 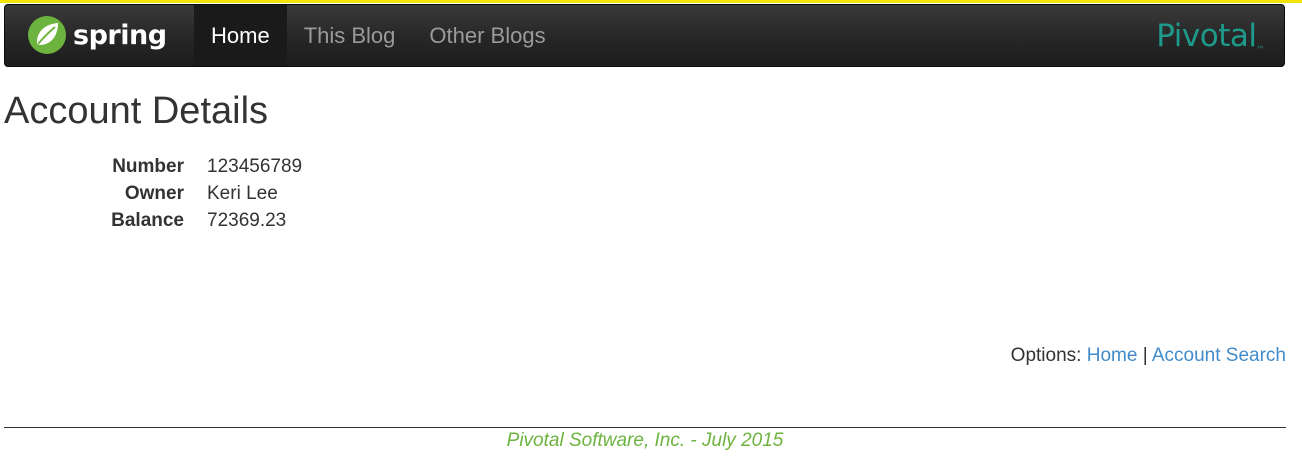 What do you see at coordinates (148, 166) in the screenshot?
I see `account-number-label: Number` at bounding box center [148, 166].